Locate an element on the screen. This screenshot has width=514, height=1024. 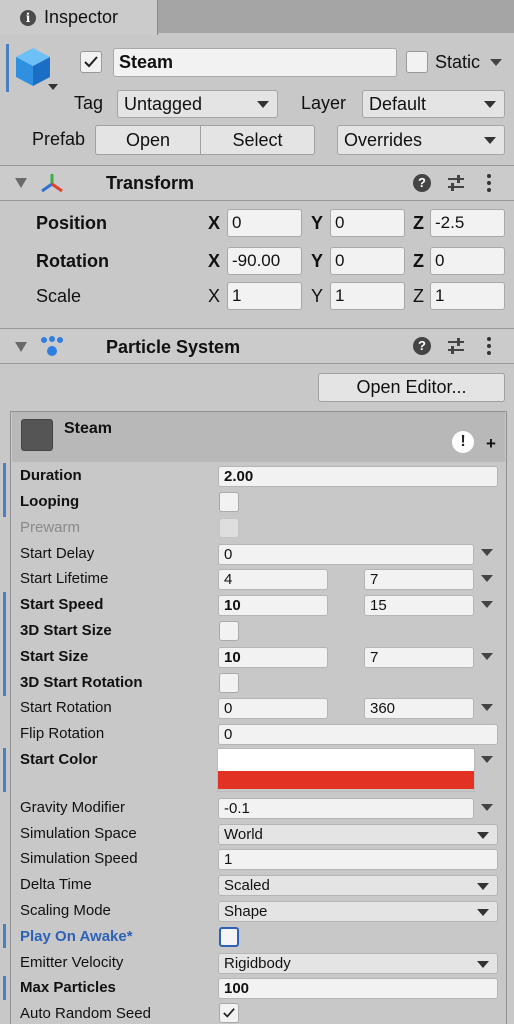
tab-inspector: i Inspector is located at coordinates (79, 17).